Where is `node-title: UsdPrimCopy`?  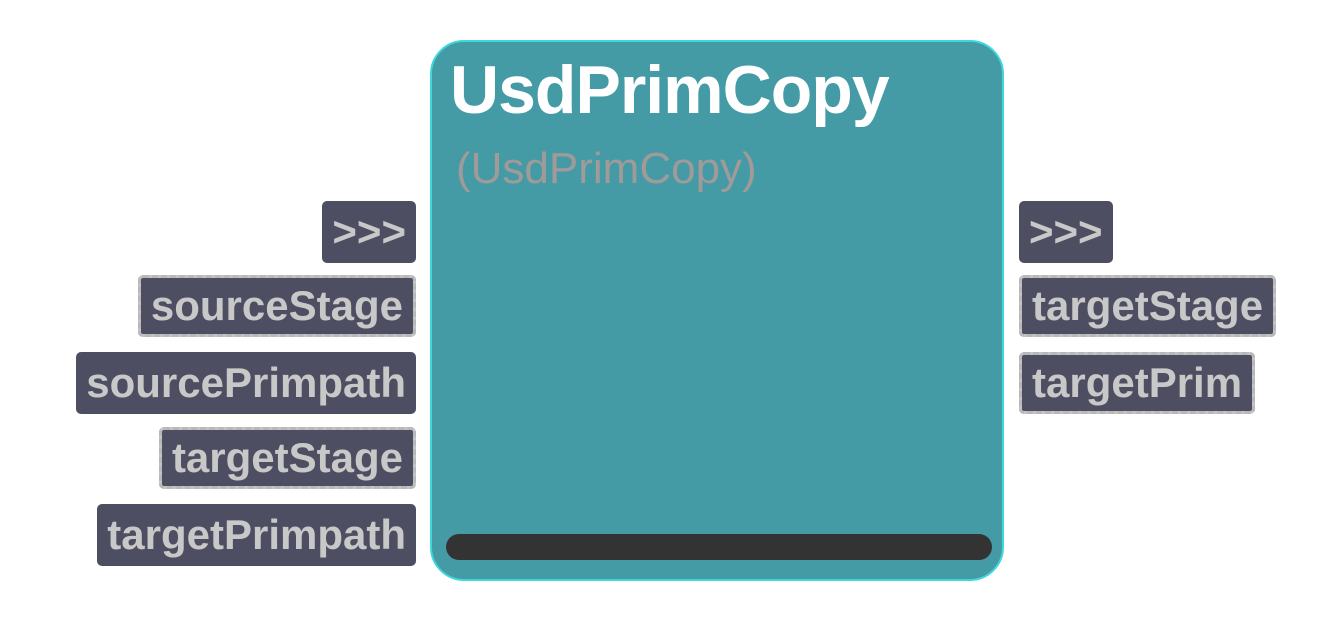 node-title: UsdPrimCopy is located at coordinates (670, 90).